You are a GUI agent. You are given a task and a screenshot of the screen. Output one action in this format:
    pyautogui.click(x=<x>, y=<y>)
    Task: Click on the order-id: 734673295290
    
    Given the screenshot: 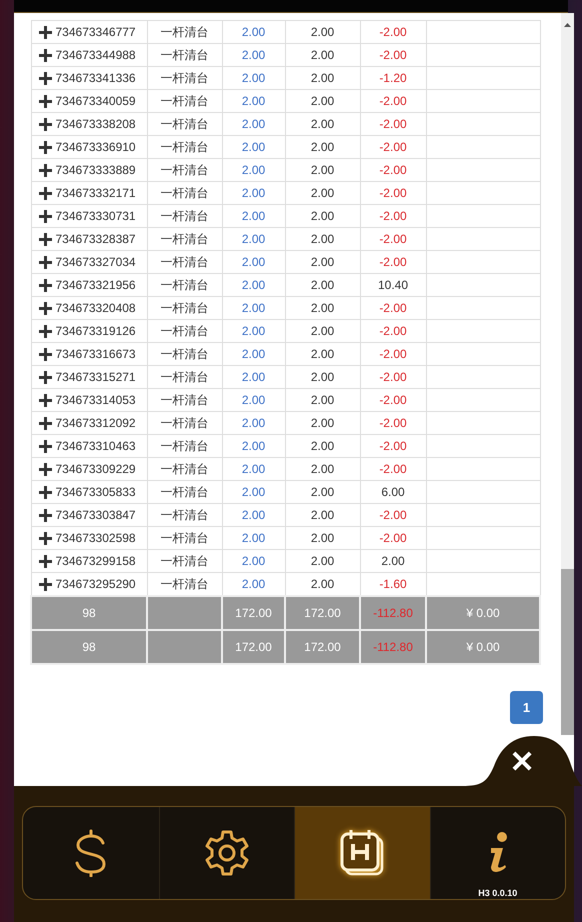 What is the action you would take?
    pyautogui.click(x=96, y=584)
    